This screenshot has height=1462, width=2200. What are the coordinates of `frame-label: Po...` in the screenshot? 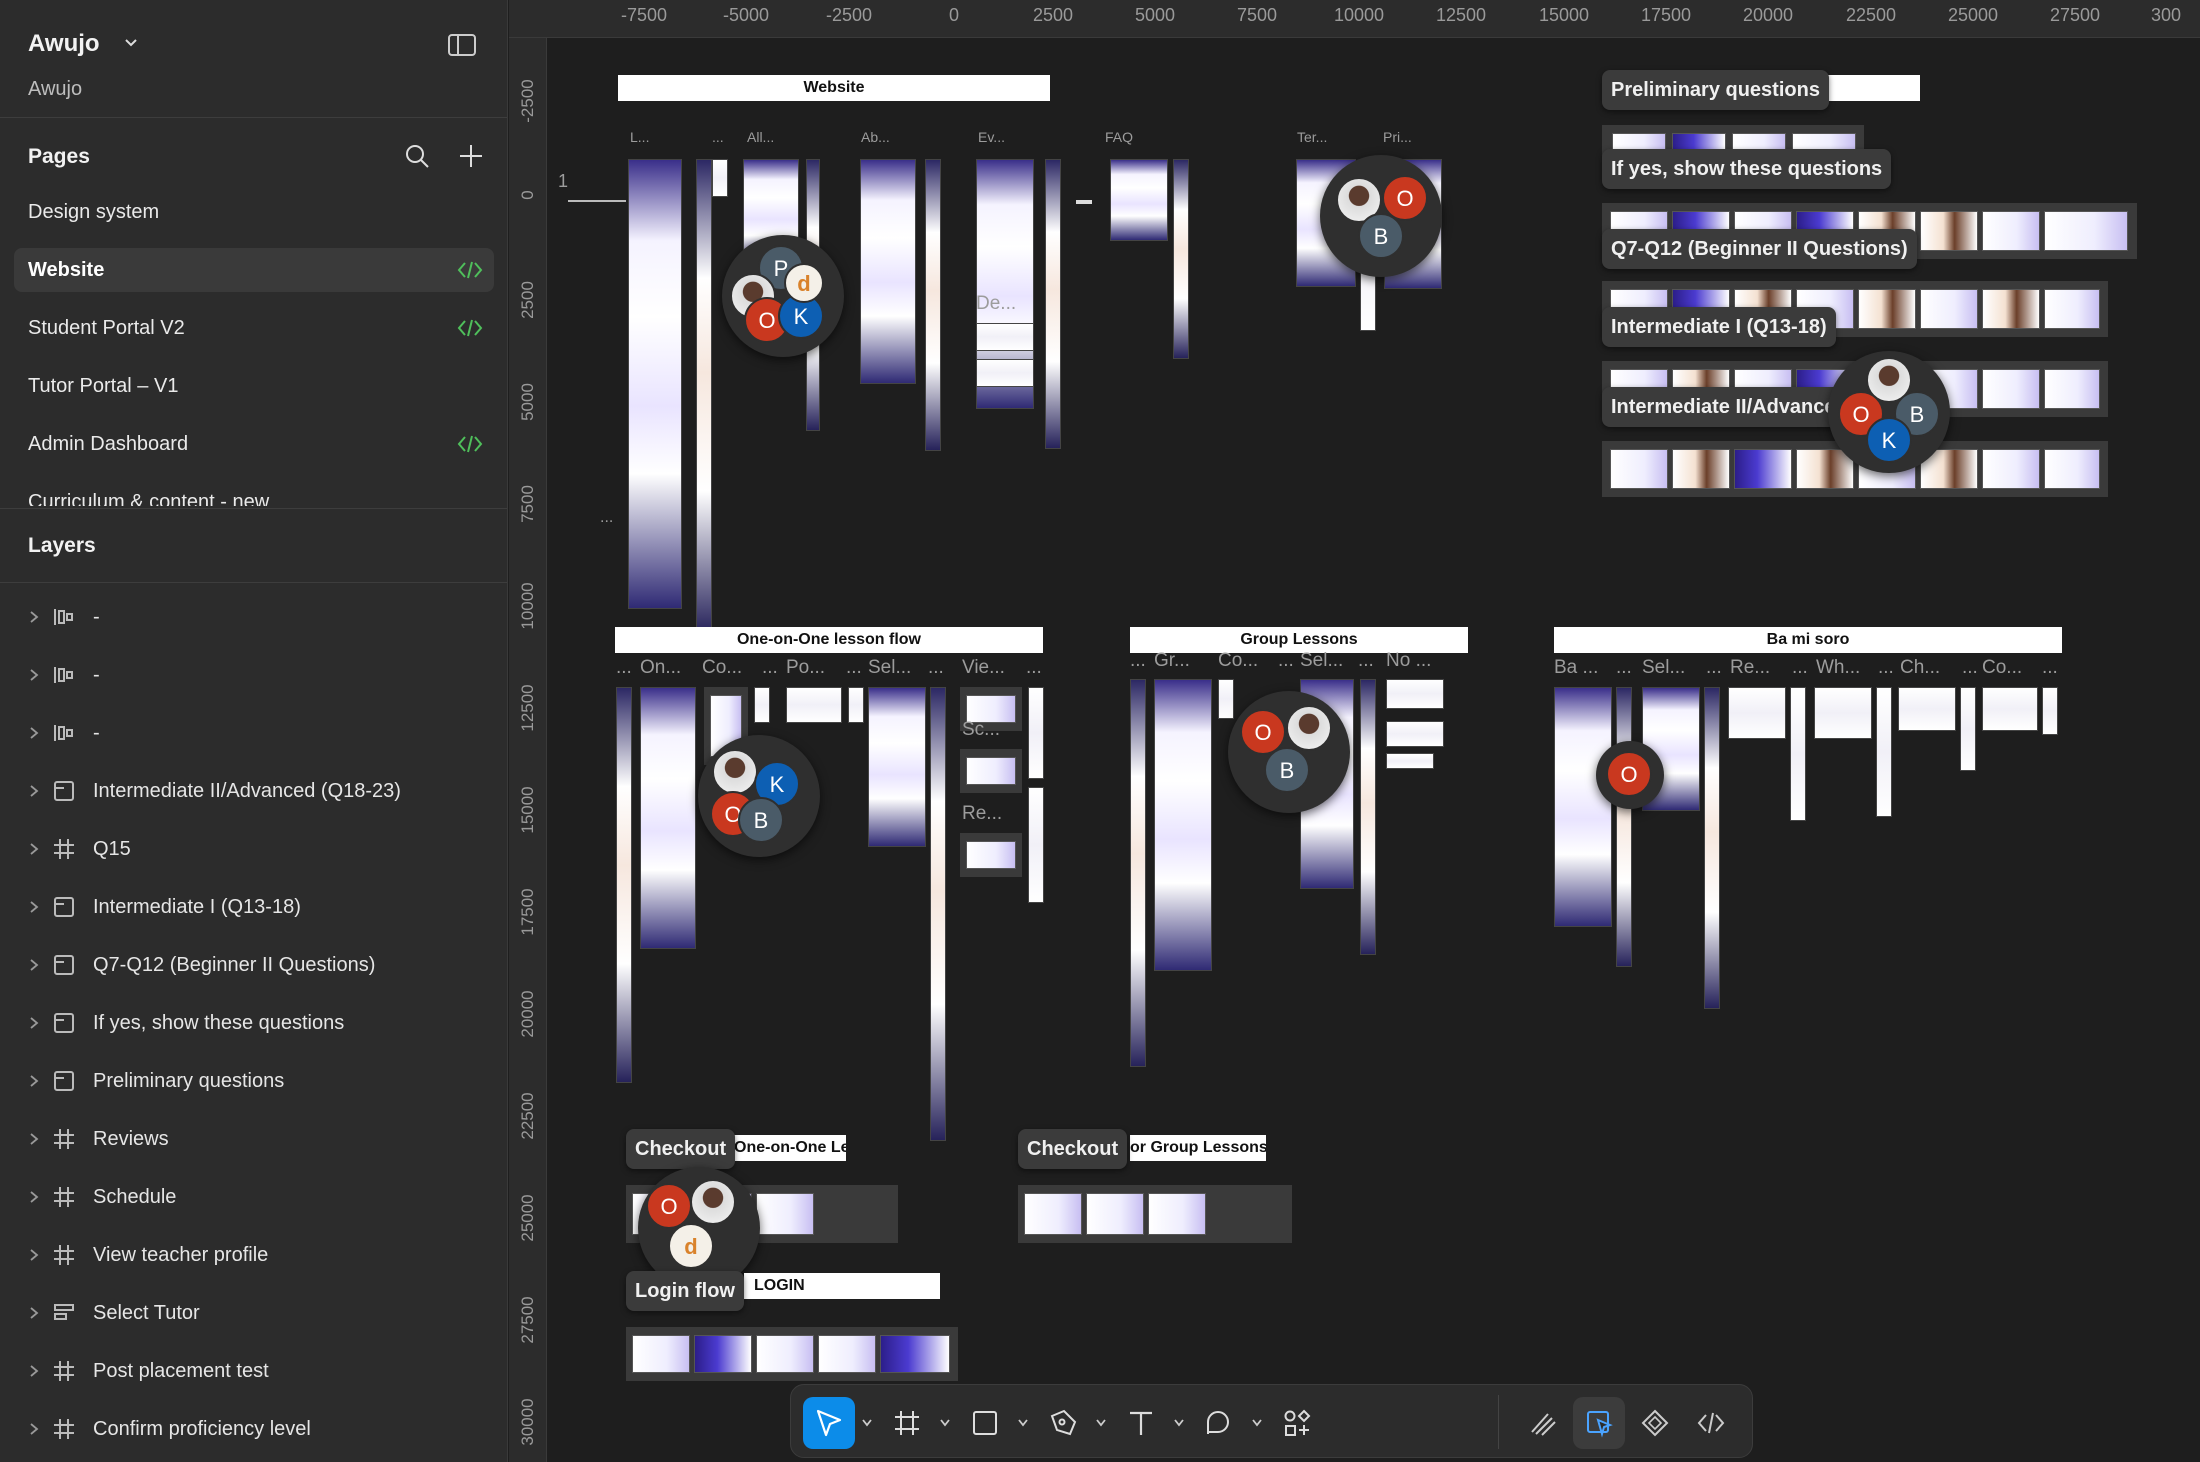 It's located at (805, 668).